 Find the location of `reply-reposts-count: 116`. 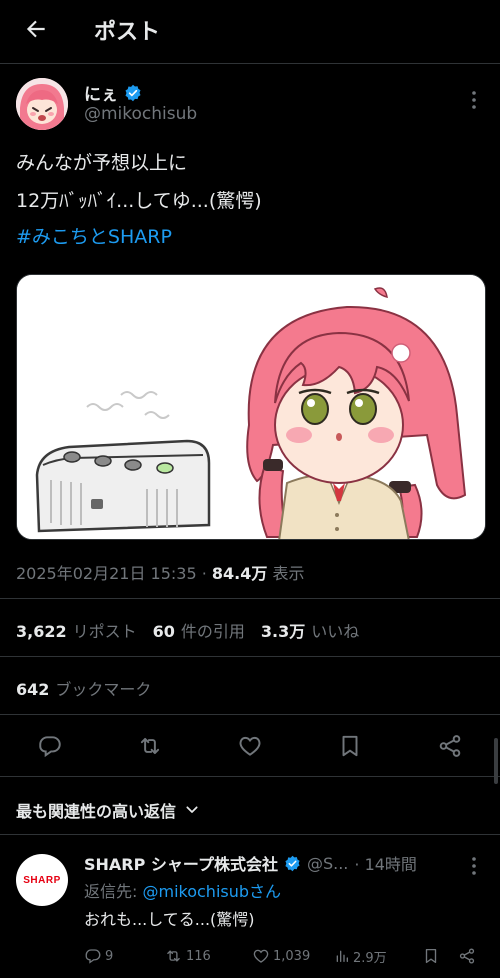

reply-reposts-count: 116 is located at coordinates (198, 956).